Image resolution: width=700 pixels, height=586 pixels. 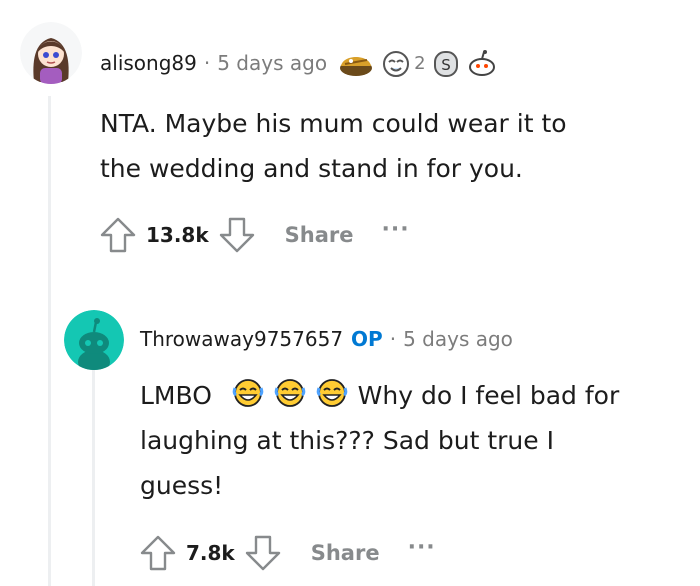 What do you see at coordinates (177, 235) in the screenshot?
I see `vote-score: 13.8k` at bounding box center [177, 235].